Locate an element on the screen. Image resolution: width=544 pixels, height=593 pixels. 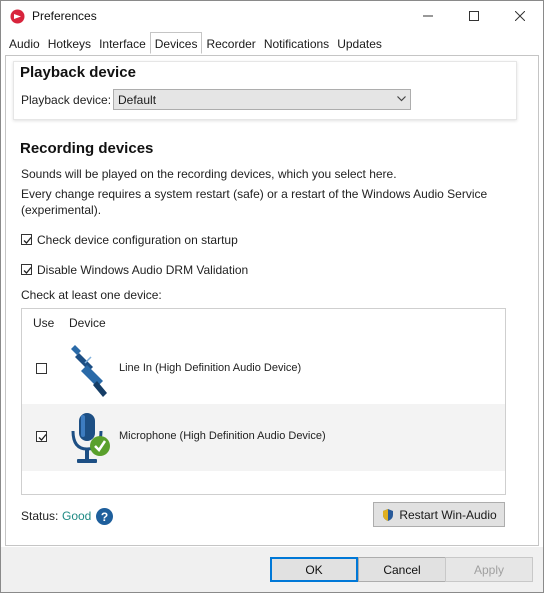
device-row-line-in: Line In (High Definition Audio Device) is located at coordinates (263, 369).